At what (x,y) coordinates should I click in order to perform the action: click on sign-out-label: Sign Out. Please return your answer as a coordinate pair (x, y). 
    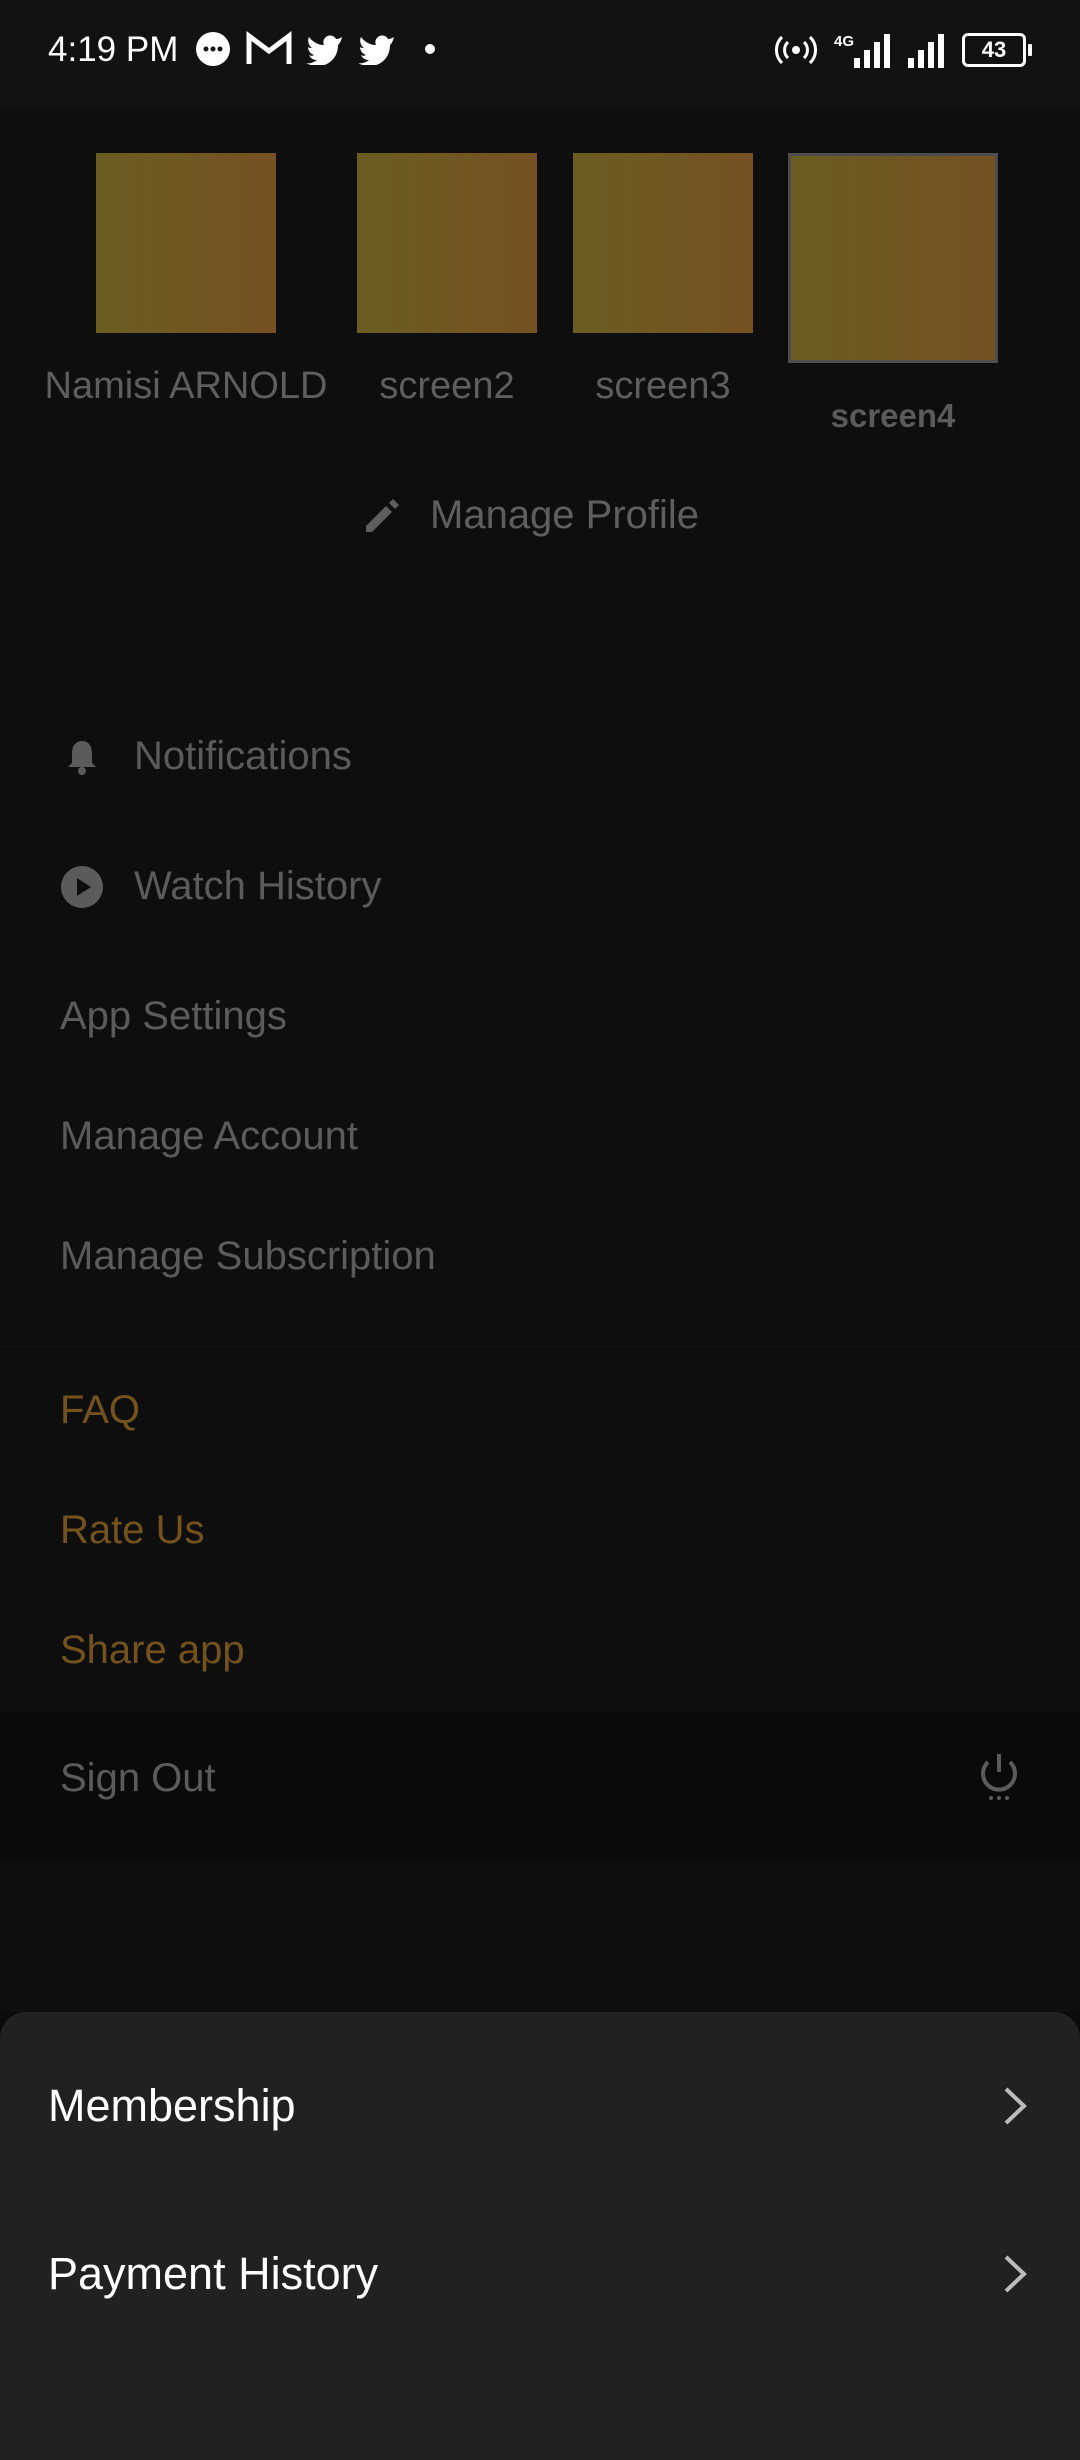
    Looking at the image, I should click on (138, 1778).